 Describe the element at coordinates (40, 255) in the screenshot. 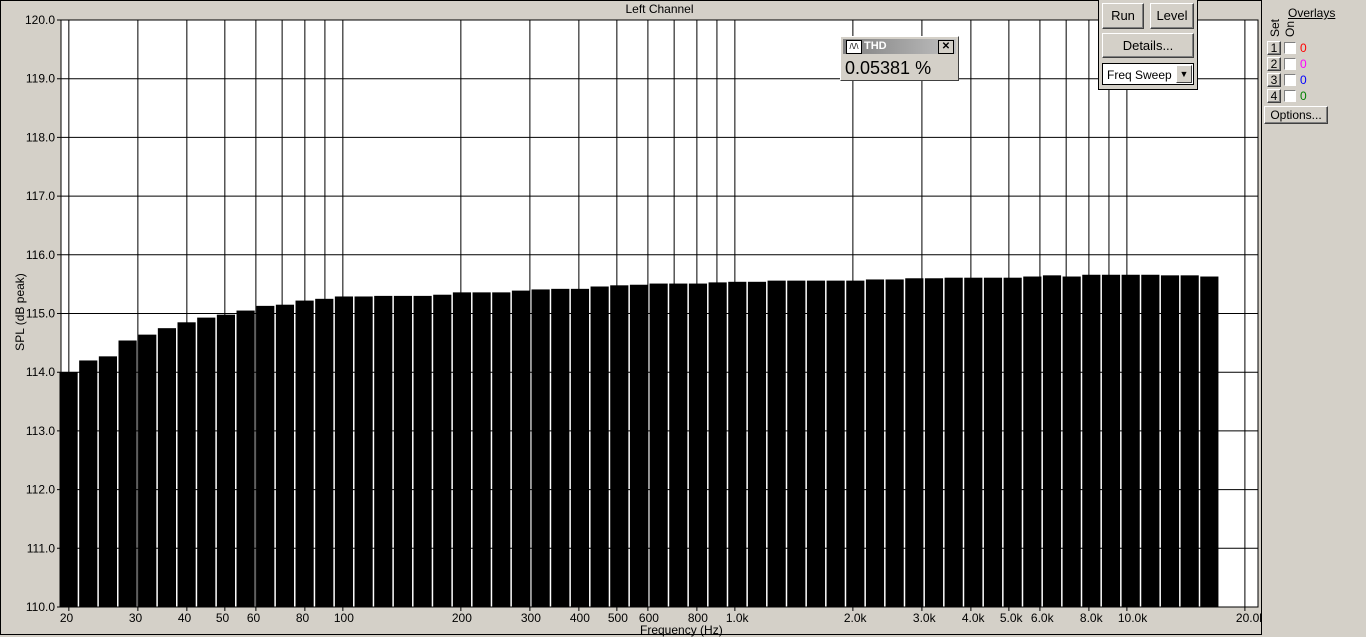

I see `y-tick-label: 116.0` at that location.